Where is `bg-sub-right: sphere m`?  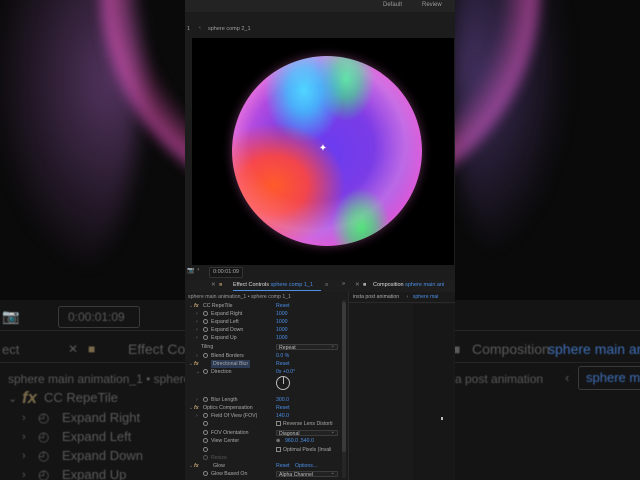
bg-sub-right: sphere m is located at coordinates (613, 377).